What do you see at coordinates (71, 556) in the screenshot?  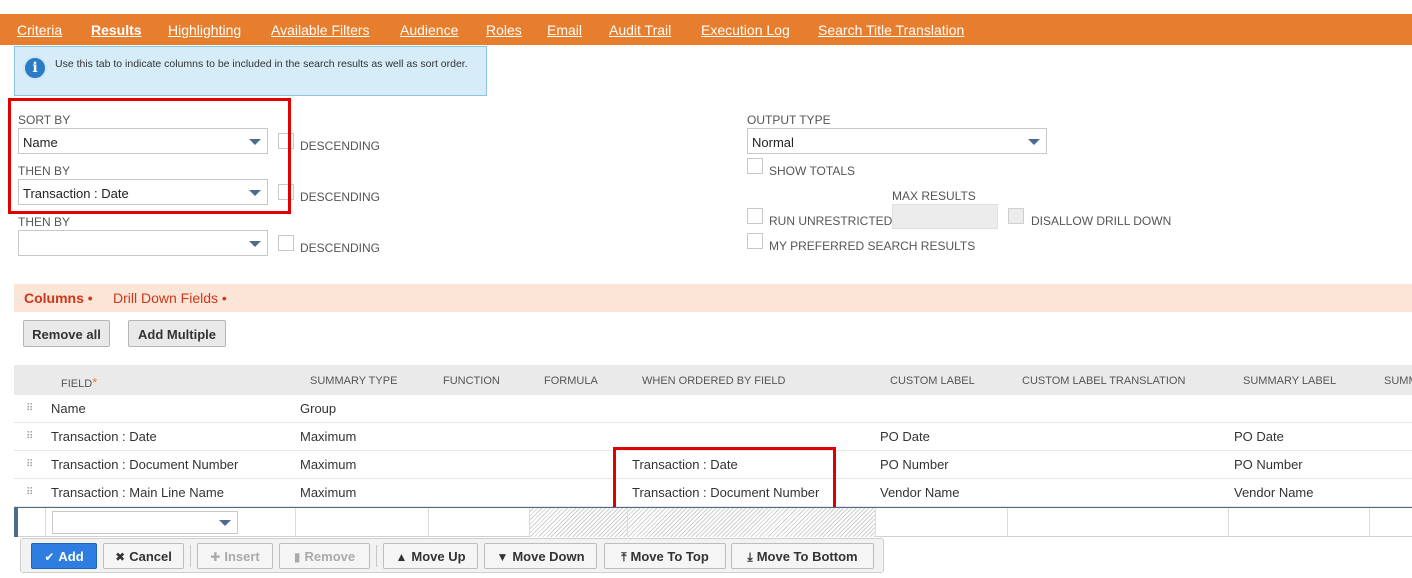 I see `add-button-label: Add` at bounding box center [71, 556].